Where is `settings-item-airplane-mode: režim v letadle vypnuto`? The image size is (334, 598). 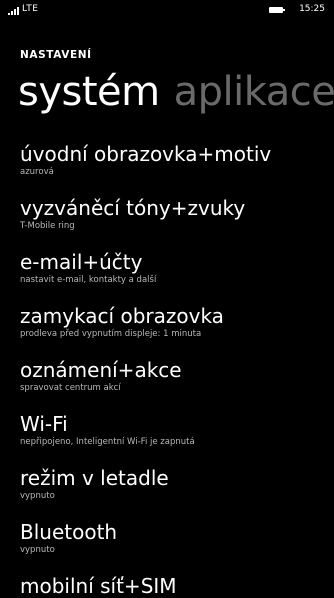 settings-item-airplane-mode: režim v letadle vypnuto is located at coordinates (94, 484).